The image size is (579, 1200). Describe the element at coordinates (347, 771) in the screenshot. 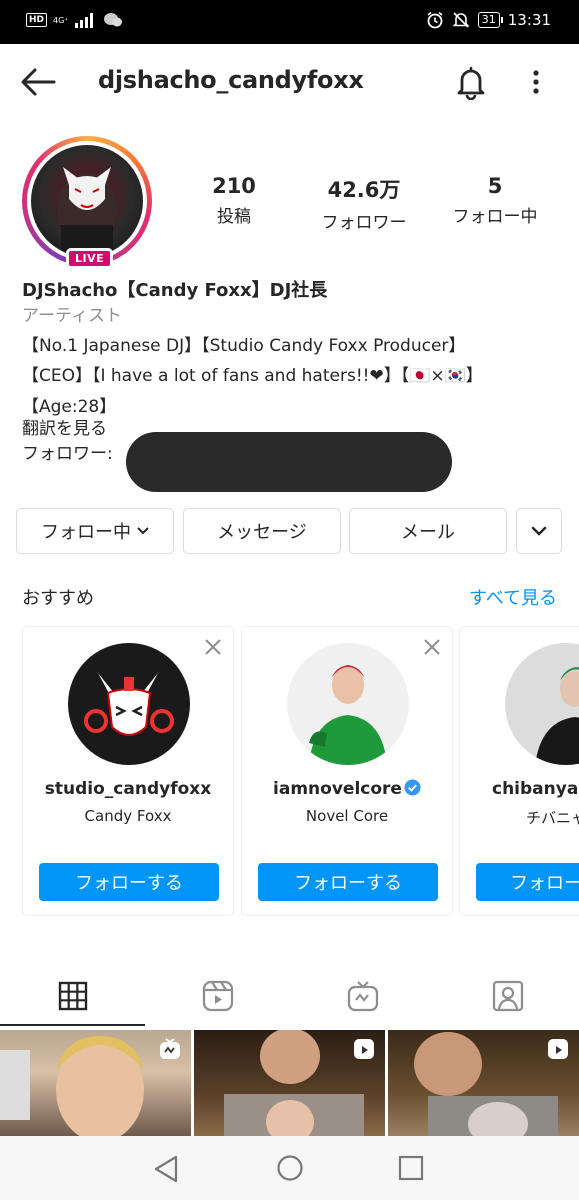

I see `suggestion-card: iamnovelcore Novel Core フォローする` at that location.